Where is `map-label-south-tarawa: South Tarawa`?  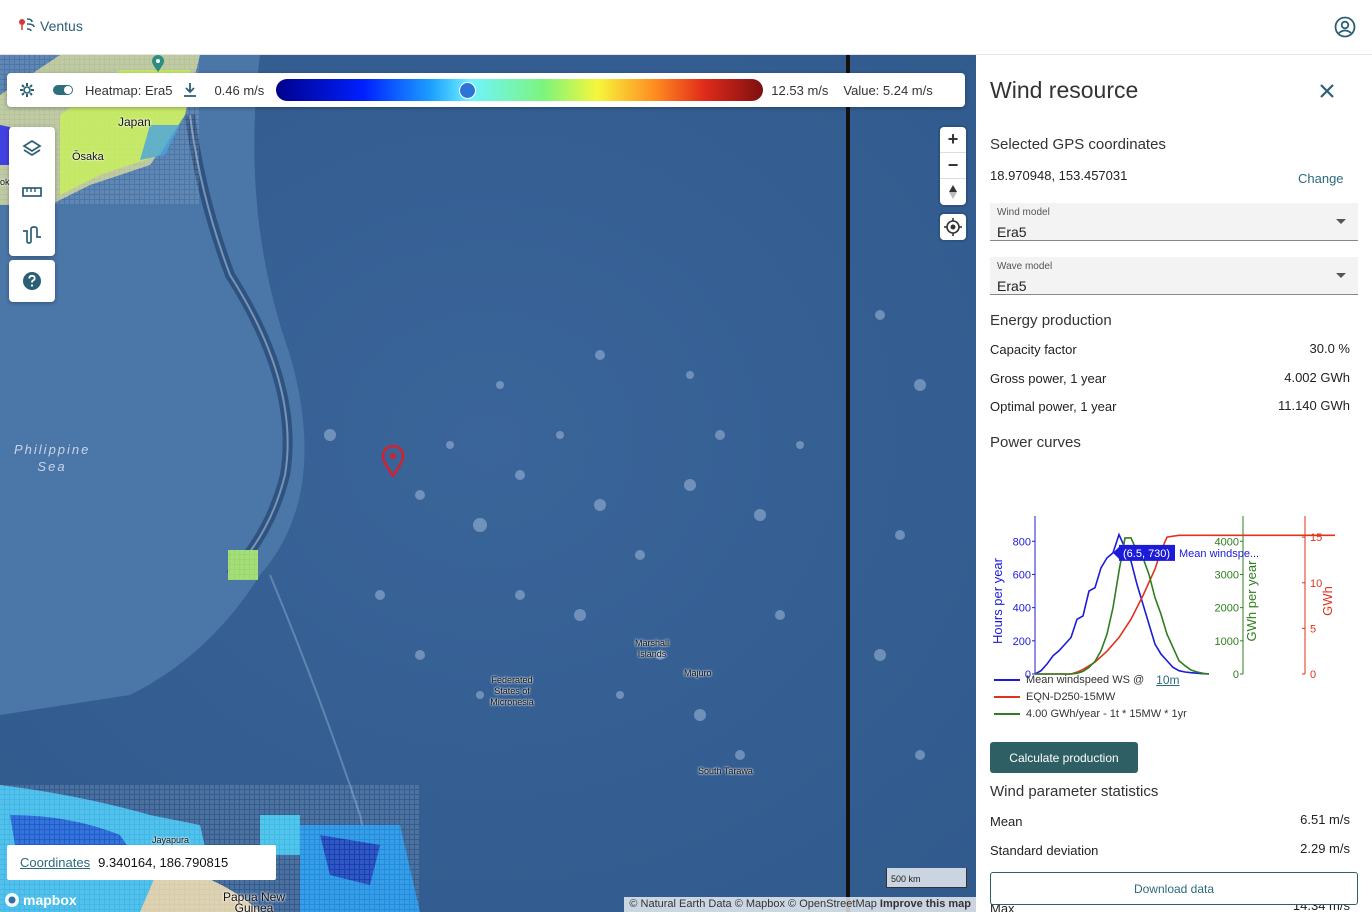
map-label-south-tarawa: South Tarawa is located at coordinates (725, 771).